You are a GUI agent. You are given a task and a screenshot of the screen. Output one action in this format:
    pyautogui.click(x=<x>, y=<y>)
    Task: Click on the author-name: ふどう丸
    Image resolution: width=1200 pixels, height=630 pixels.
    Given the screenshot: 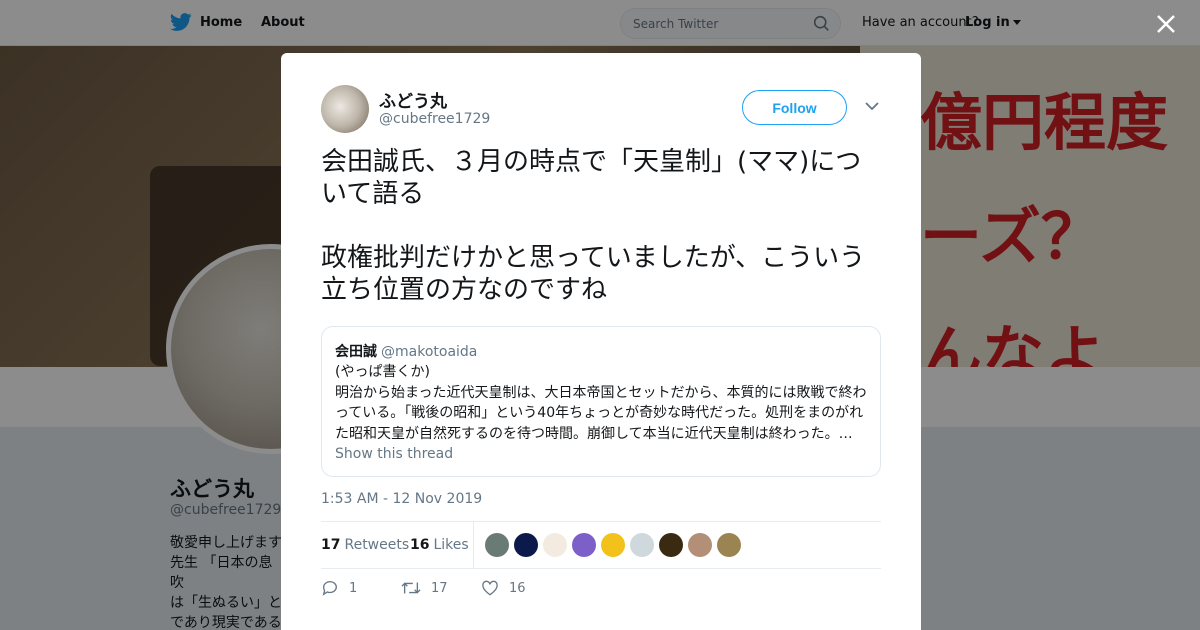 What is the action you would take?
    pyautogui.click(x=413, y=99)
    